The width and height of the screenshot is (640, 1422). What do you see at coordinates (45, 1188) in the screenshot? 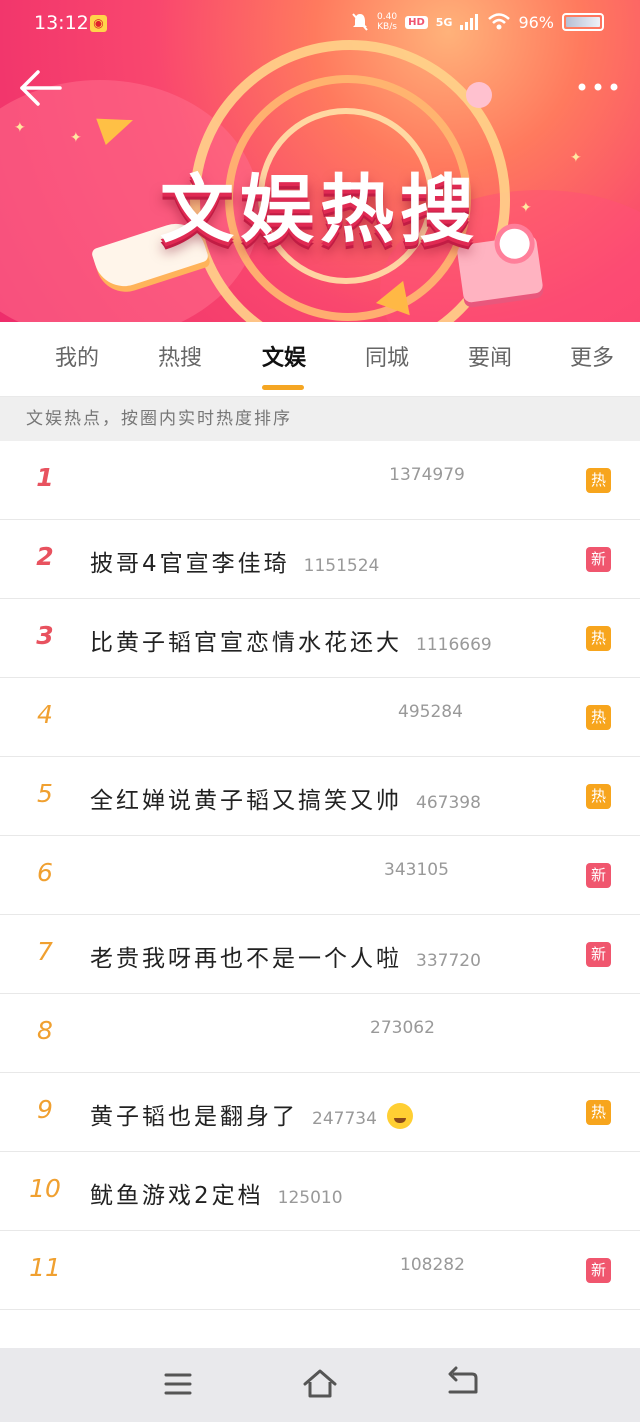
I see `rank-number: 10` at bounding box center [45, 1188].